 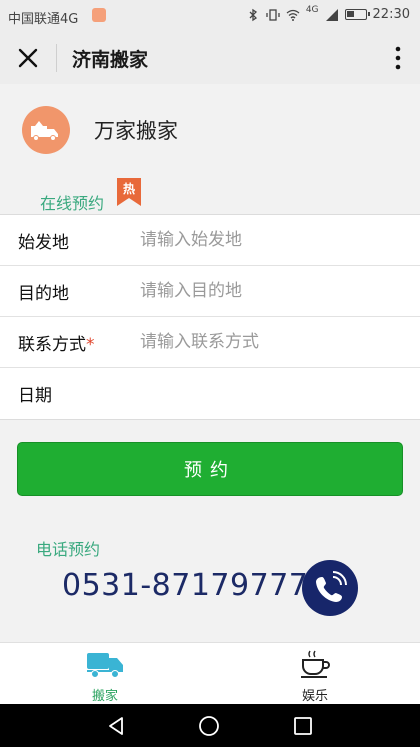 I want to click on recent-apps-icon, so click(x=303, y=726).